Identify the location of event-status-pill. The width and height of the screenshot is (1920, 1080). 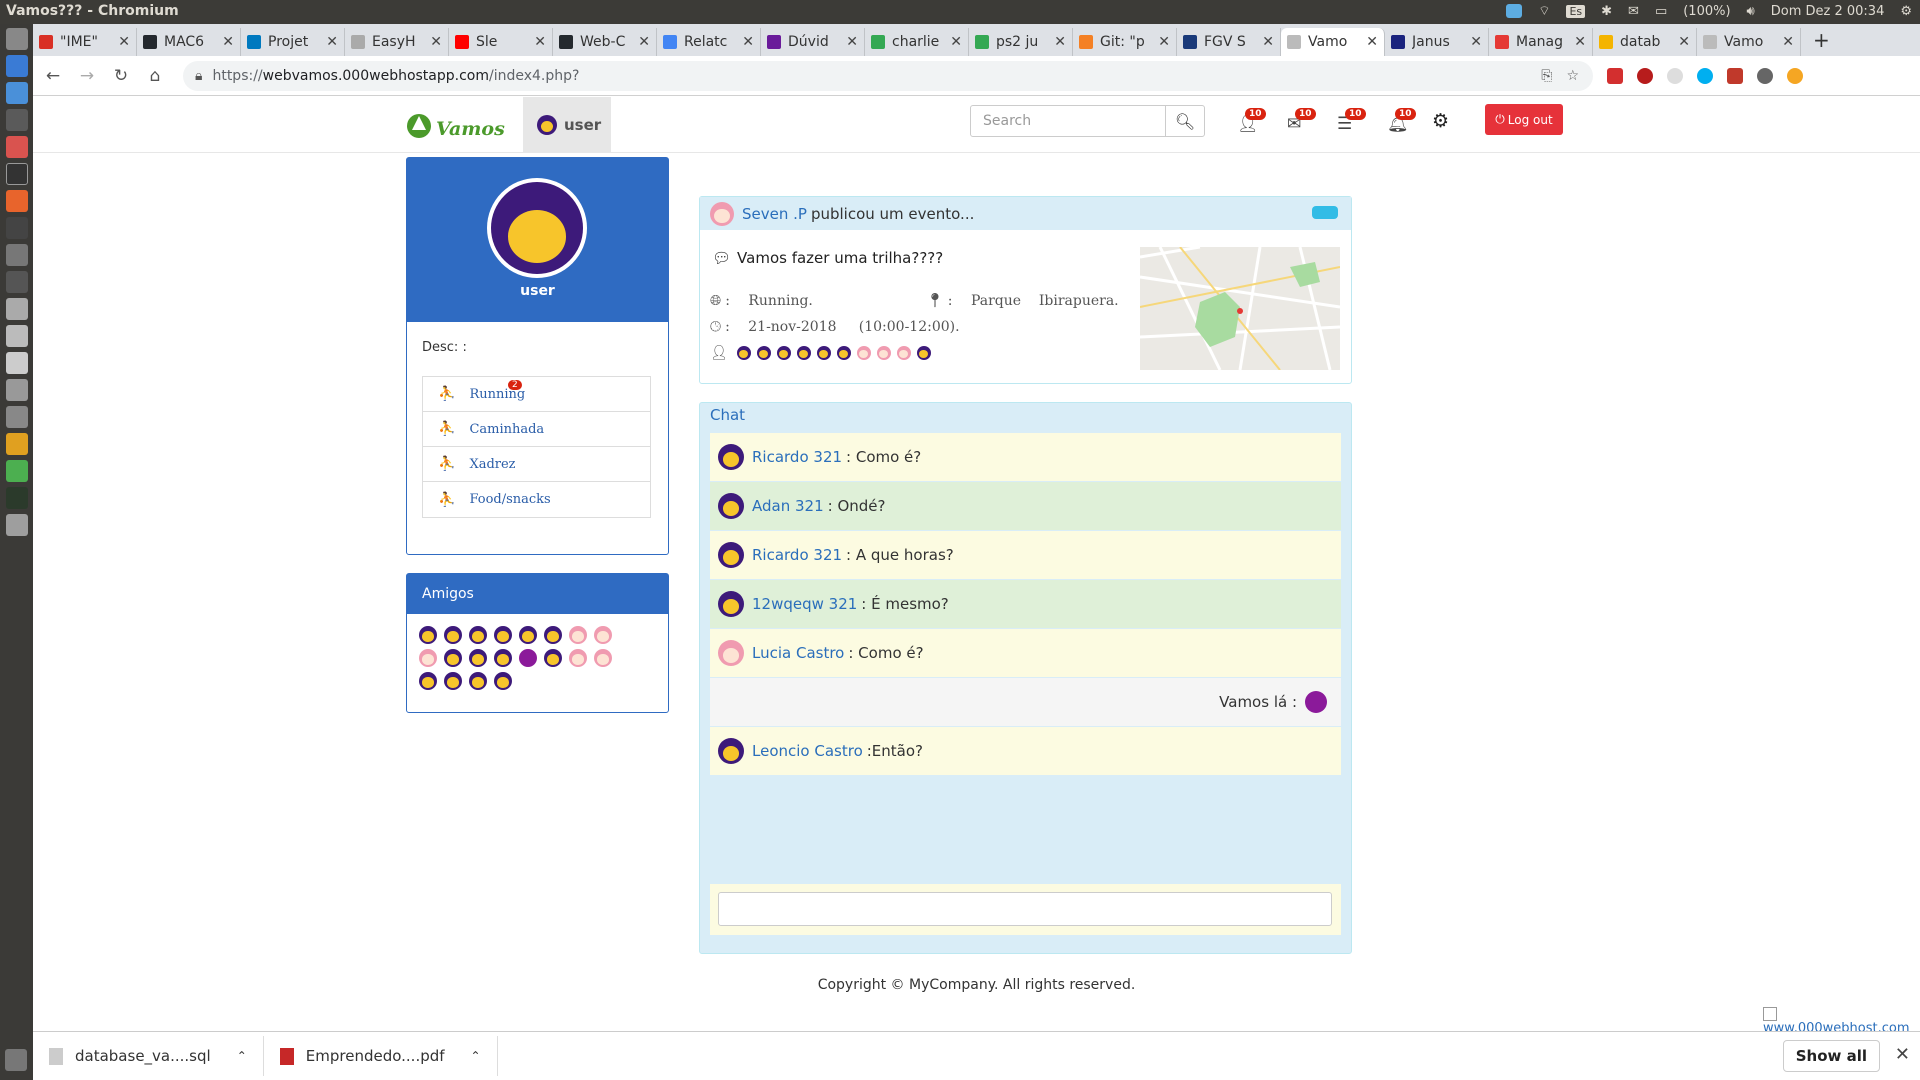
(1325, 212).